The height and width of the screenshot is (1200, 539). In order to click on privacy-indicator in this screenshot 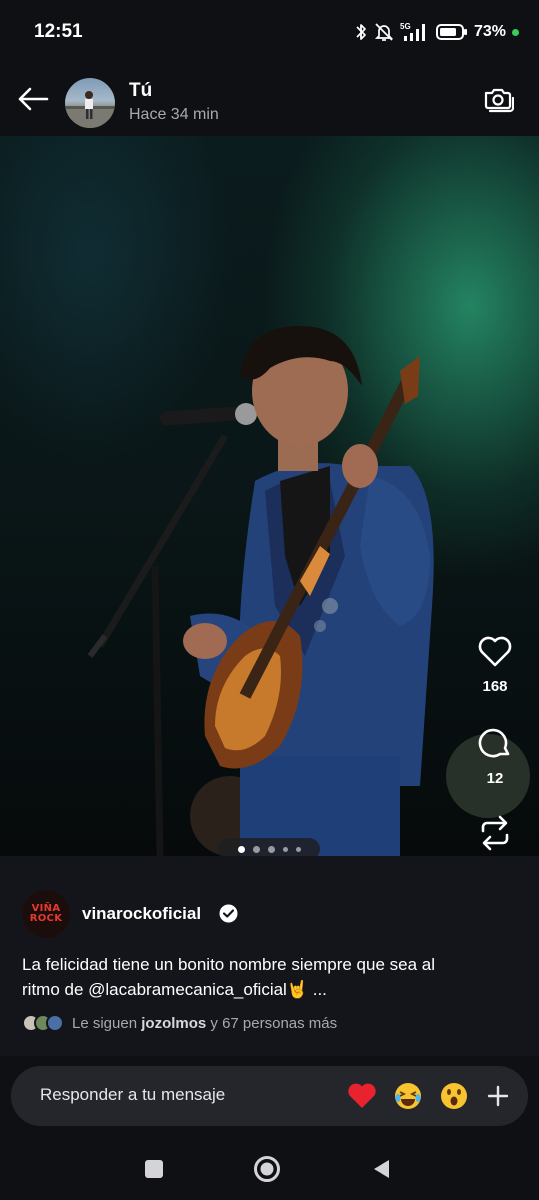, I will do `click(515, 32)`.